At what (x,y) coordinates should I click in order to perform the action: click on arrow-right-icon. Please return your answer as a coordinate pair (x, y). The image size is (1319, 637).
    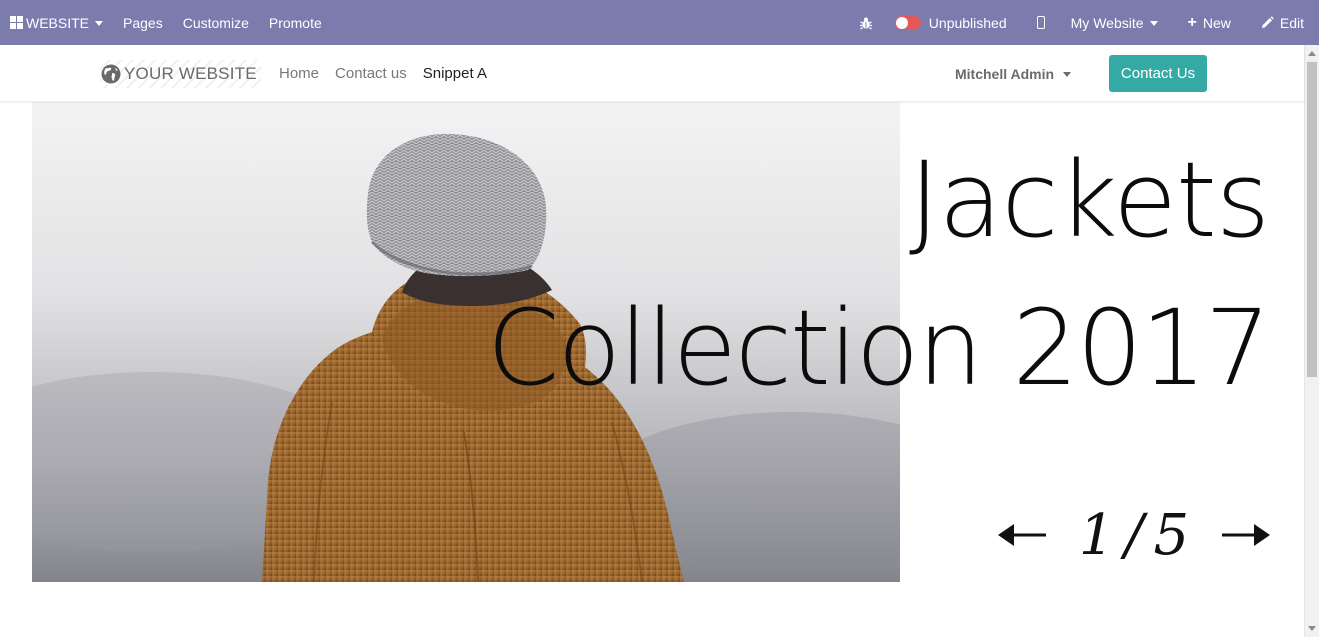
    Looking at the image, I should click on (1246, 535).